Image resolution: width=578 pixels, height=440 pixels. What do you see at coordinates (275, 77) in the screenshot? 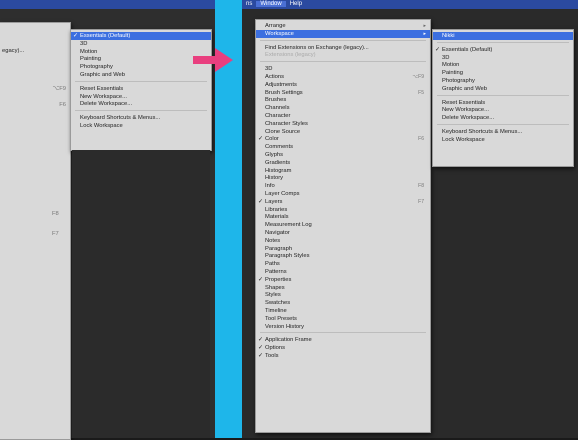
I see `window-item-label: Actions` at bounding box center [275, 77].